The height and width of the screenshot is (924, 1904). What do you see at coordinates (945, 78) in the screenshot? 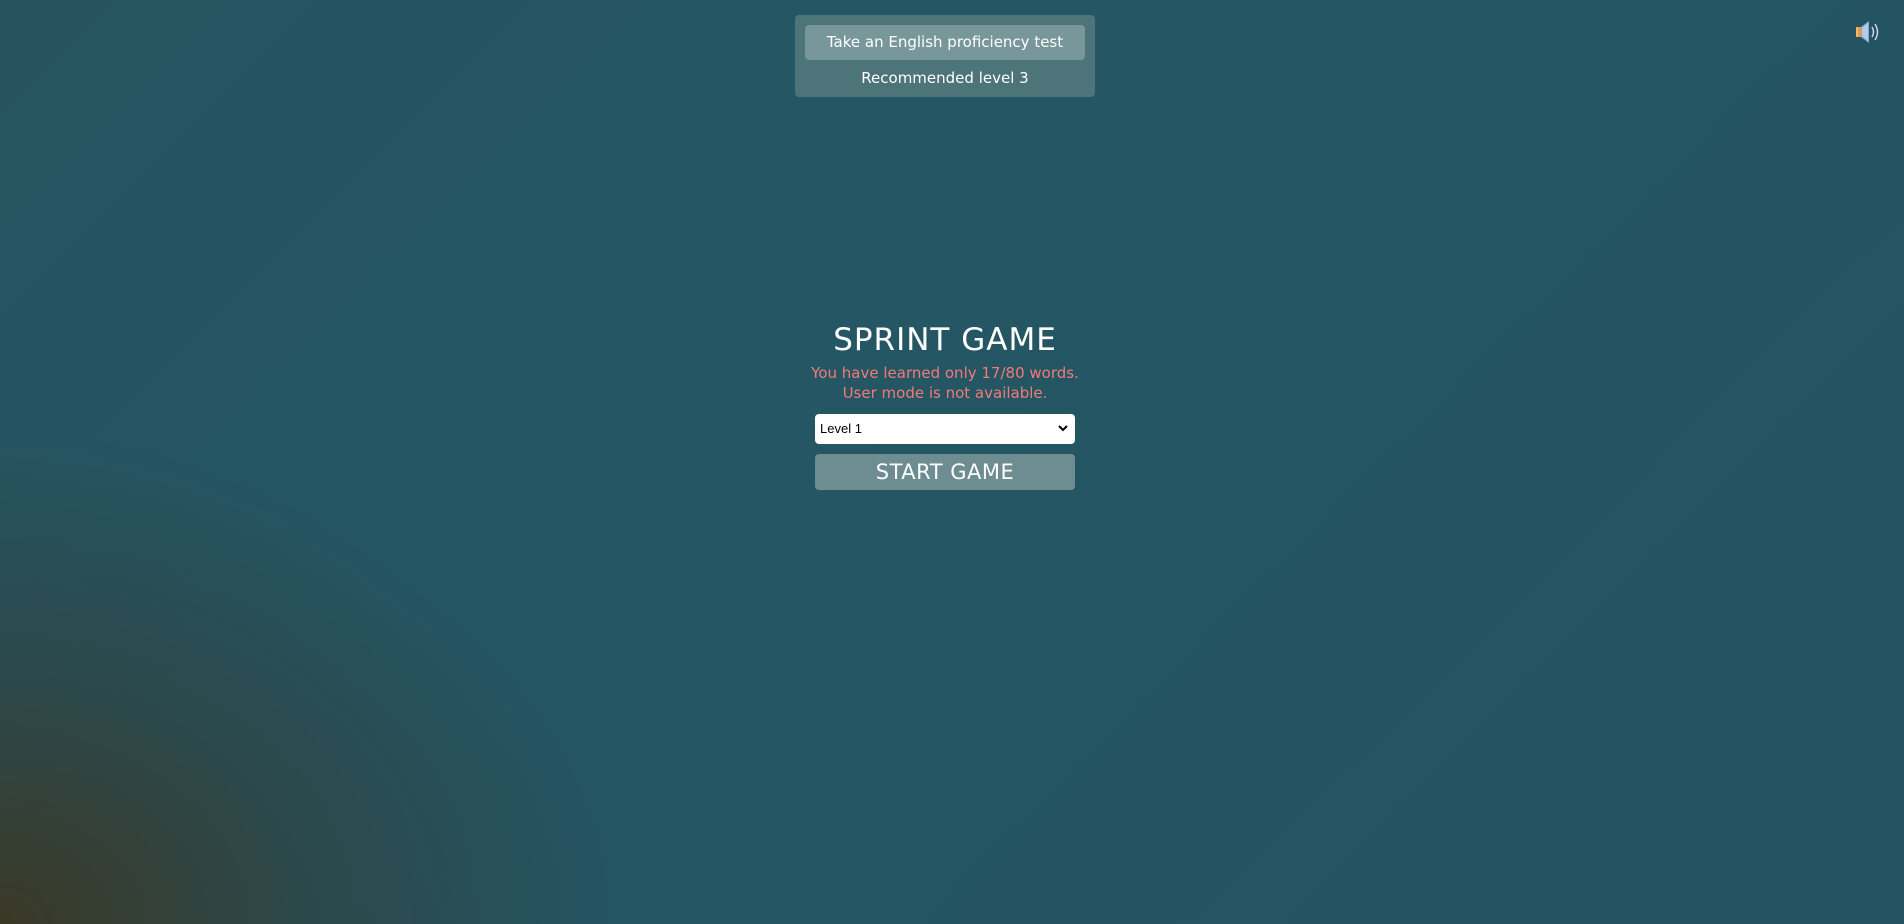
I see `recommended-level-text: Recommended level 3` at bounding box center [945, 78].